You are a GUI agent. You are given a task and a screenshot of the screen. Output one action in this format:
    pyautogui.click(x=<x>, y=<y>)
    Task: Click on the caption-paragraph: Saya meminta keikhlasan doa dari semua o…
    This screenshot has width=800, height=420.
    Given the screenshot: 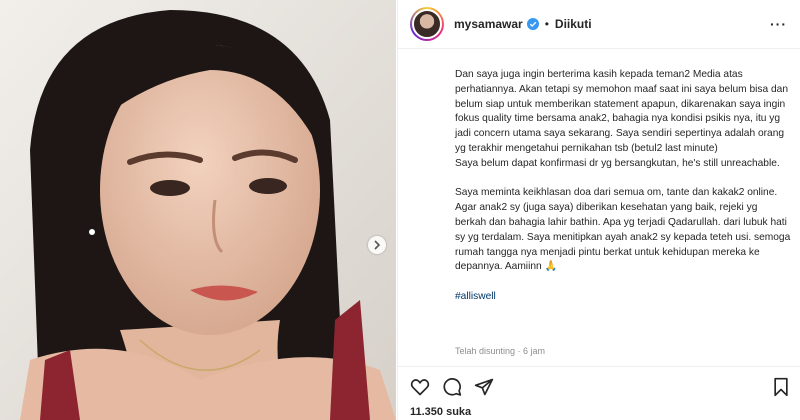 What is the action you would take?
    pyautogui.click(x=623, y=230)
    